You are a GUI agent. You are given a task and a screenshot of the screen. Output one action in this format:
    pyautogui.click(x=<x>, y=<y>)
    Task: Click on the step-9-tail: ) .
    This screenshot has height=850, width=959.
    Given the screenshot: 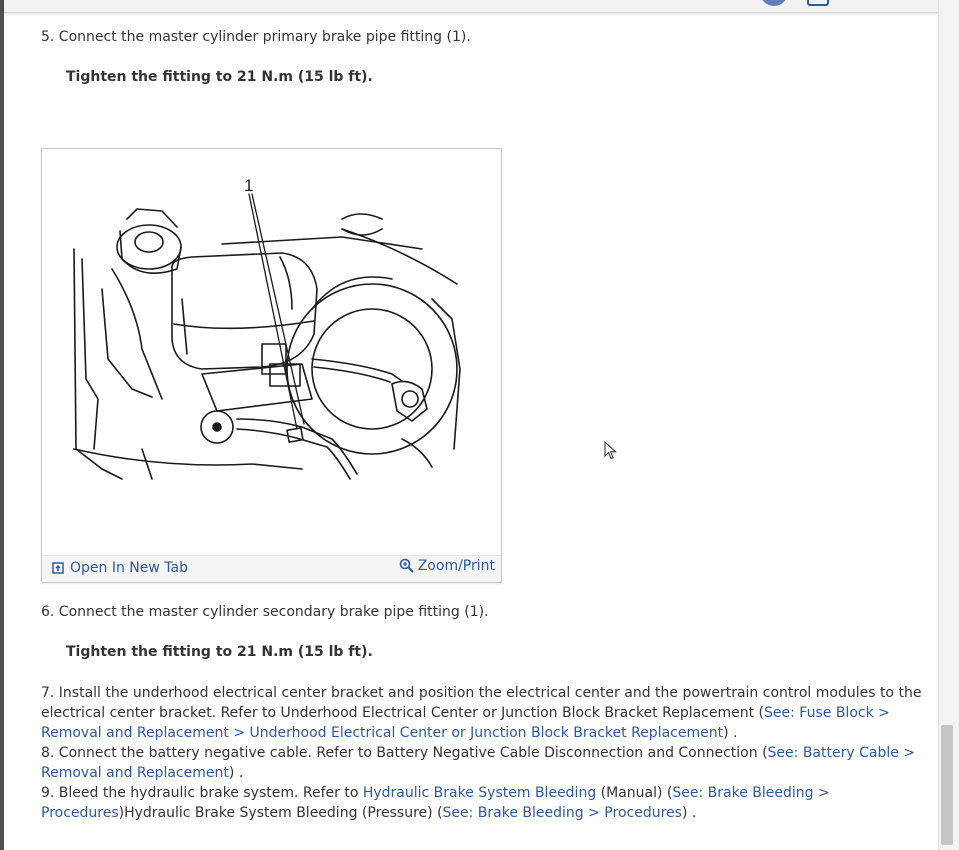 What is the action you would take?
    pyautogui.click(x=689, y=813)
    